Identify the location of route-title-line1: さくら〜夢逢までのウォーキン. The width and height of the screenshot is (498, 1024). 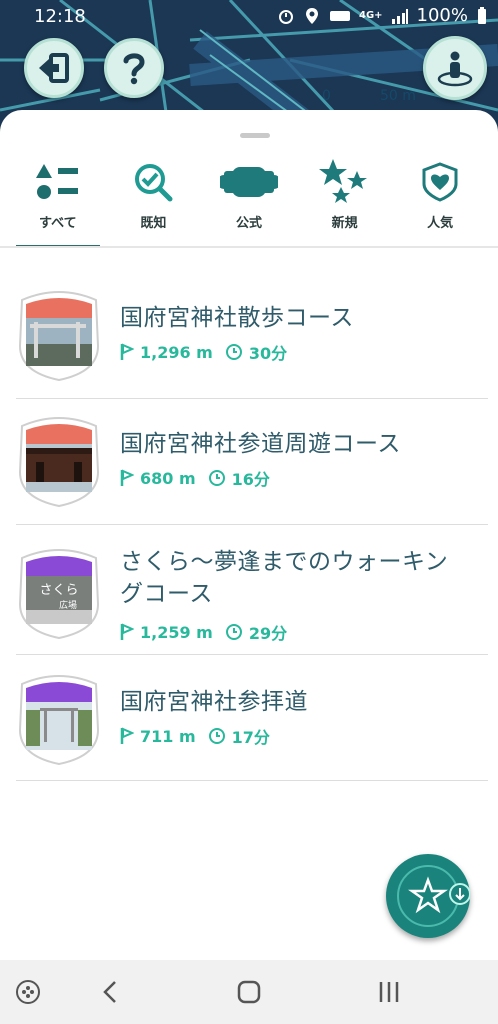
(284, 562).